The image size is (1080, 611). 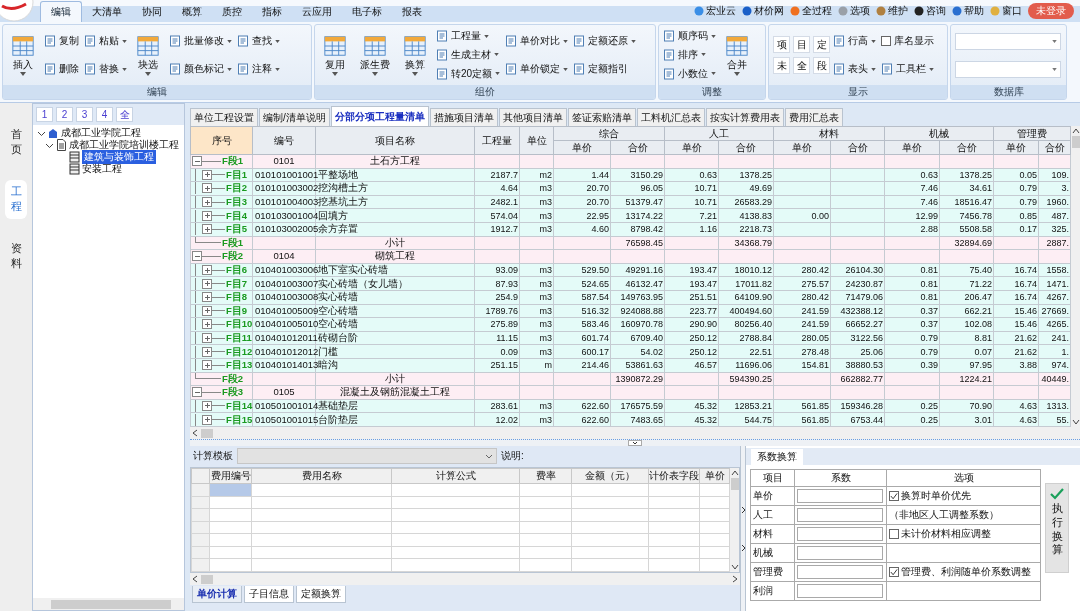 I want to click on checkbox-option: 库名显示, so click(x=907, y=41).